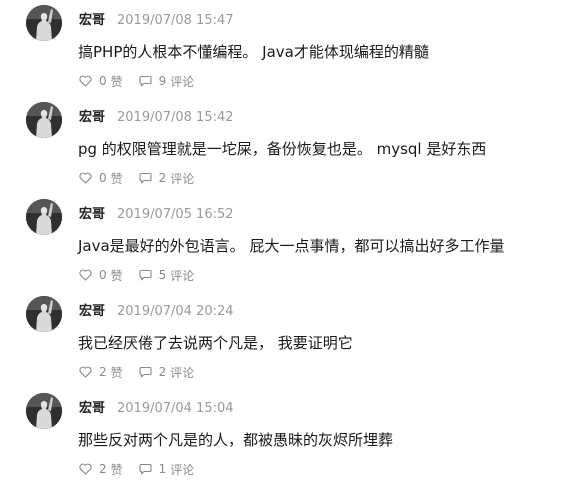 This screenshot has width=576, height=485. Describe the element at coordinates (175, 20) in the screenshot. I see `post-timestamp: 2019/07/08 15:47` at that location.